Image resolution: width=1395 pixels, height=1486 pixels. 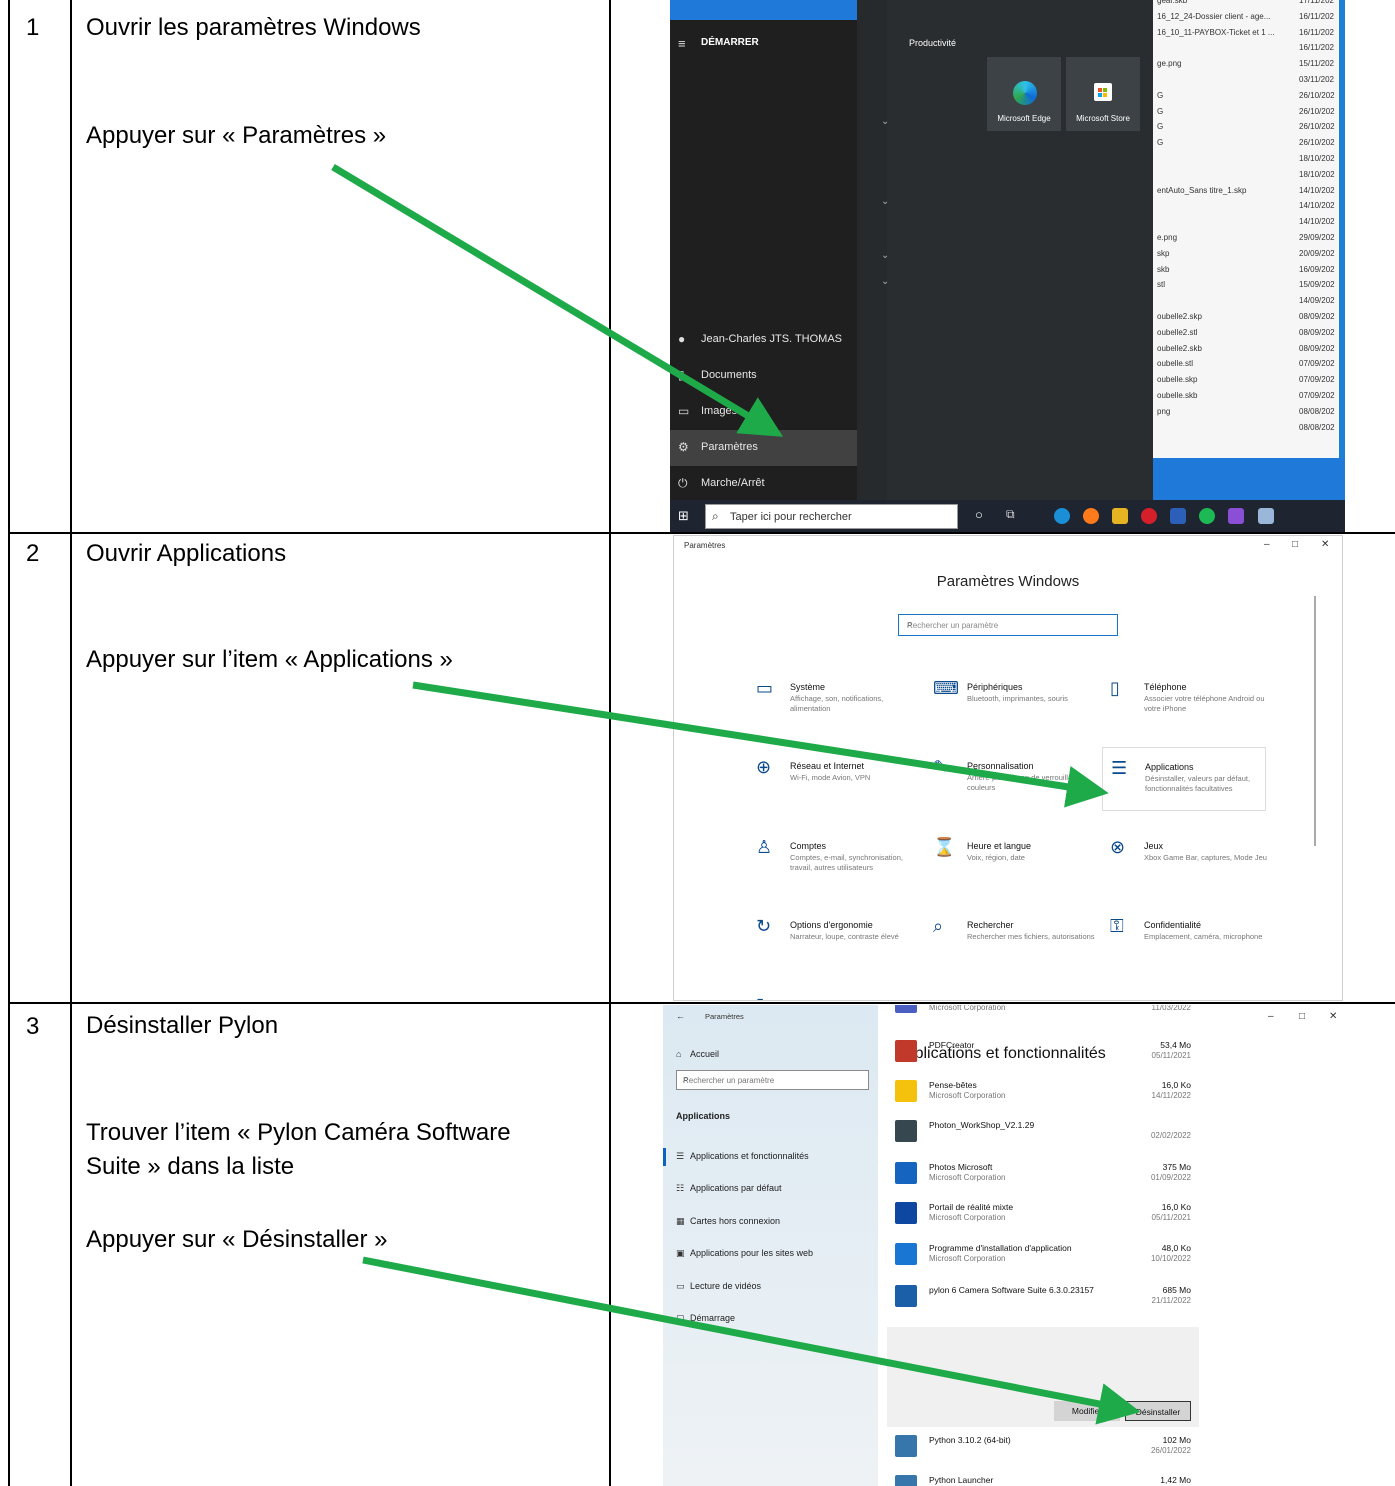 What do you see at coordinates (742, 1156) in the screenshot?
I see `sidebar-nav-item: ☰ Applications et fonctionnalités` at bounding box center [742, 1156].